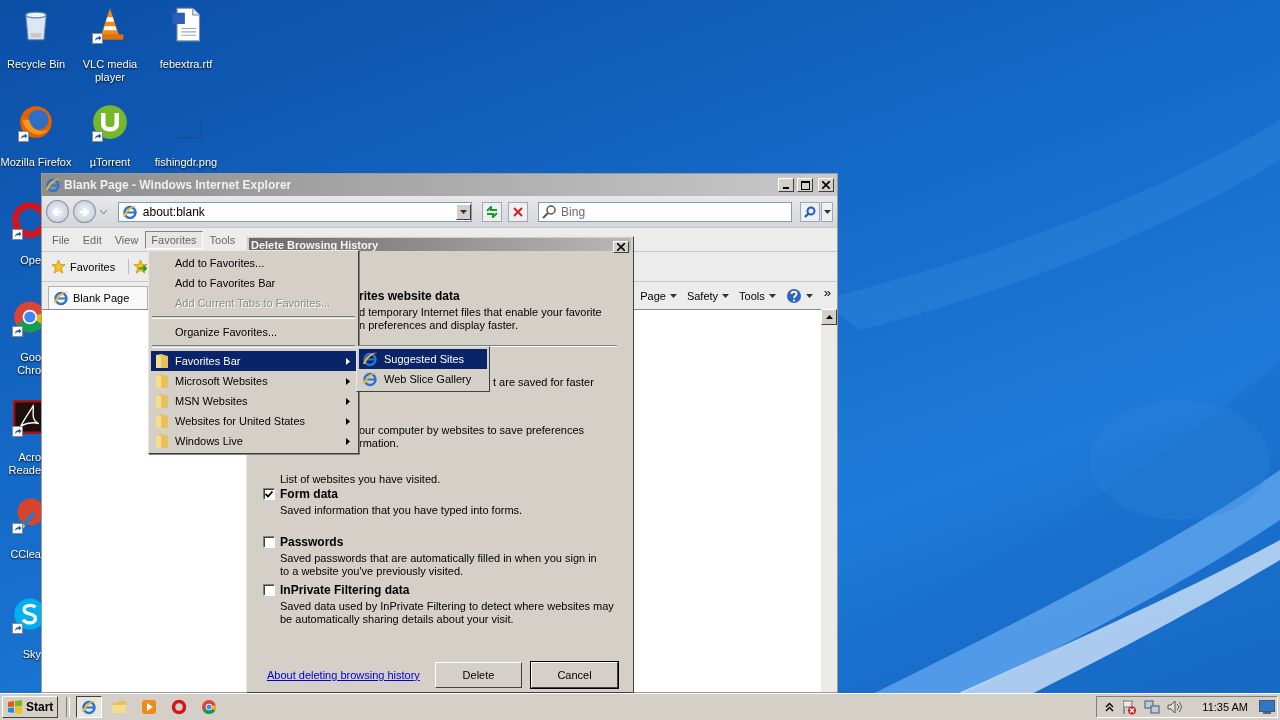 The width and height of the screenshot is (1280, 720). Describe the element at coordinates (370, 359) in the screenshot. I see `page-icon` at that location.